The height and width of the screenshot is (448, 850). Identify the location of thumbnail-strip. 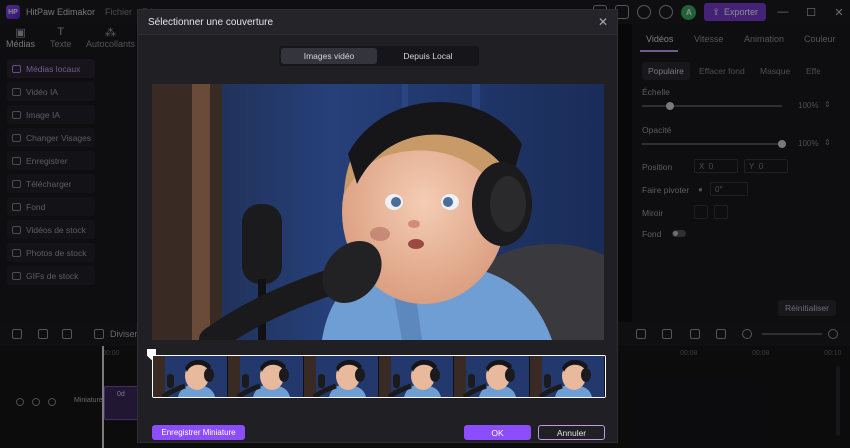
(379, 376).